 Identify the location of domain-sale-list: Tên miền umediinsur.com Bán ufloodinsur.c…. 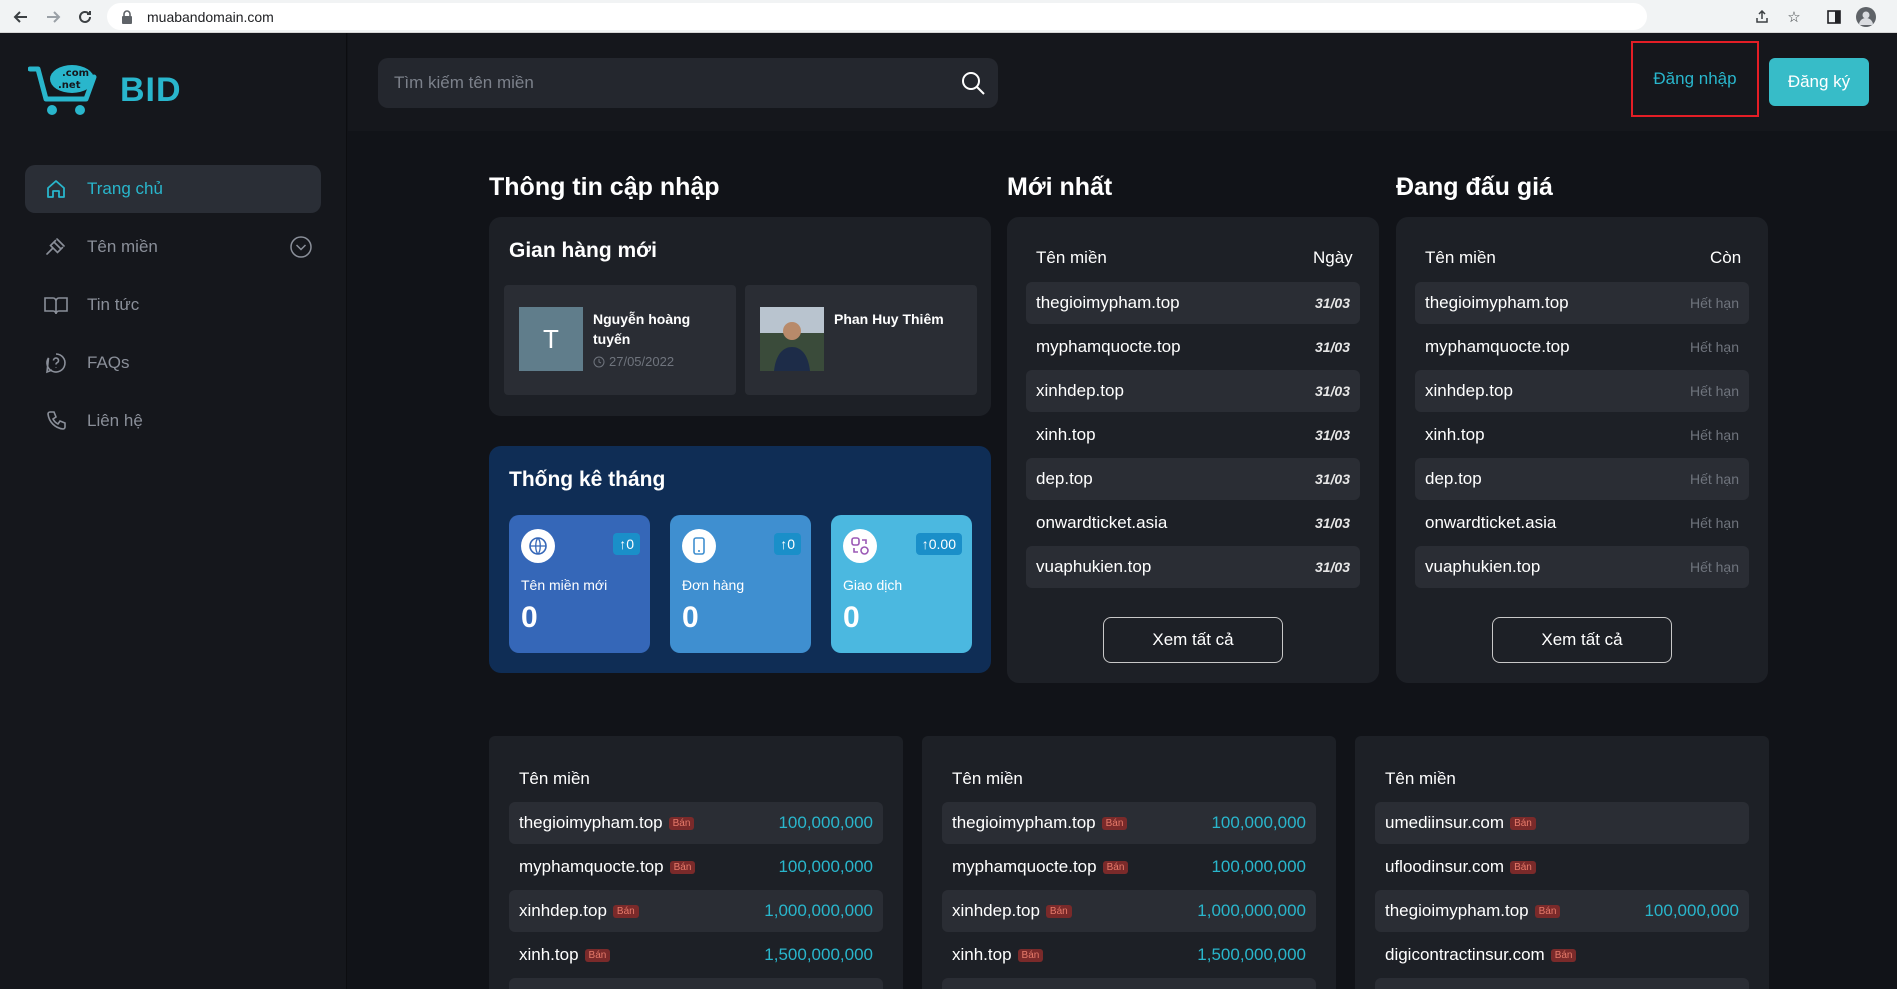
(1562, 862).